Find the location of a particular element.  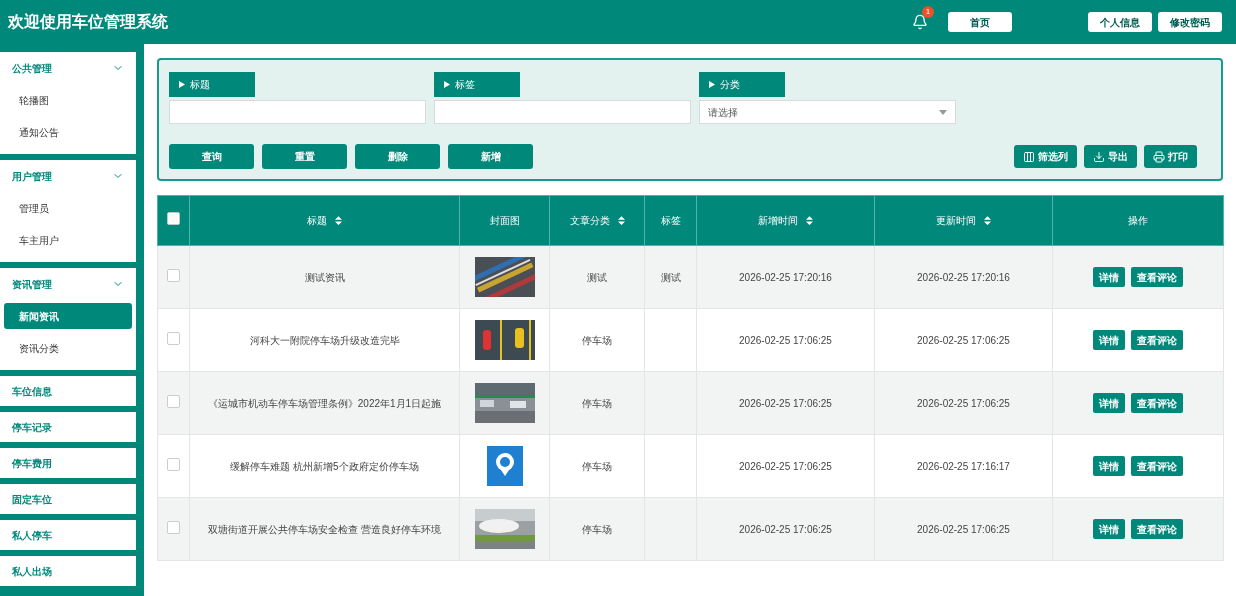

menu-item: 车位信息 is located at coordinates (68, 391).